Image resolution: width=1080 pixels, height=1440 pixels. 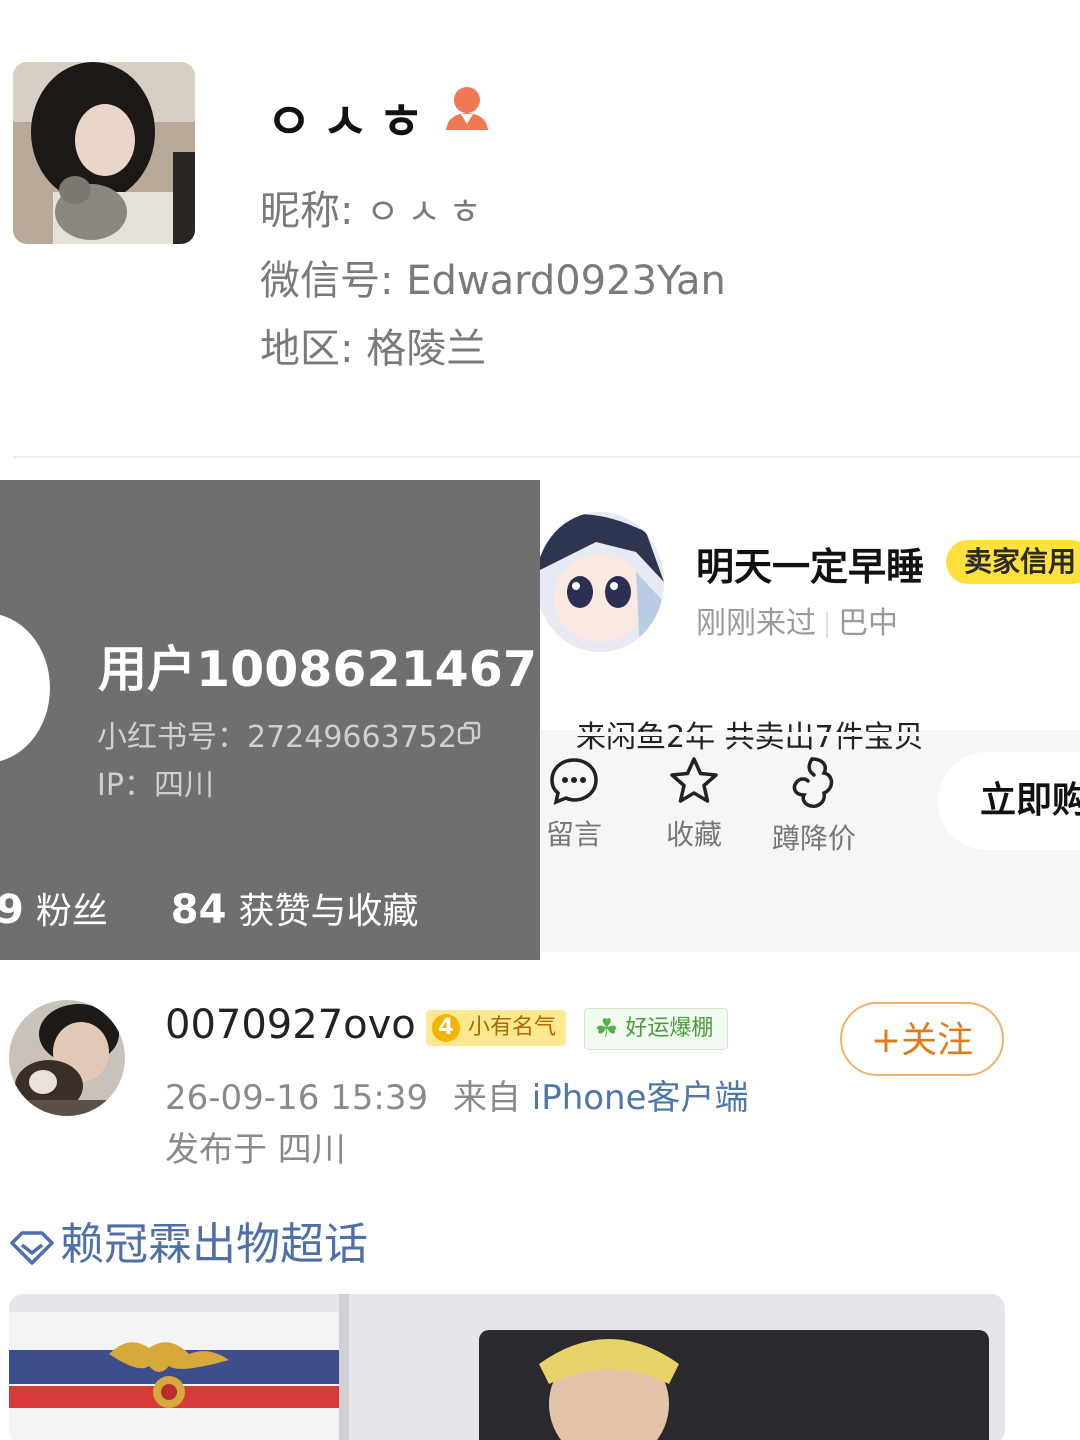 What do you see at coordinates (486, 1098) in the screenshot?
I see `from-label: 来自` at bounding box center [486, 1098].